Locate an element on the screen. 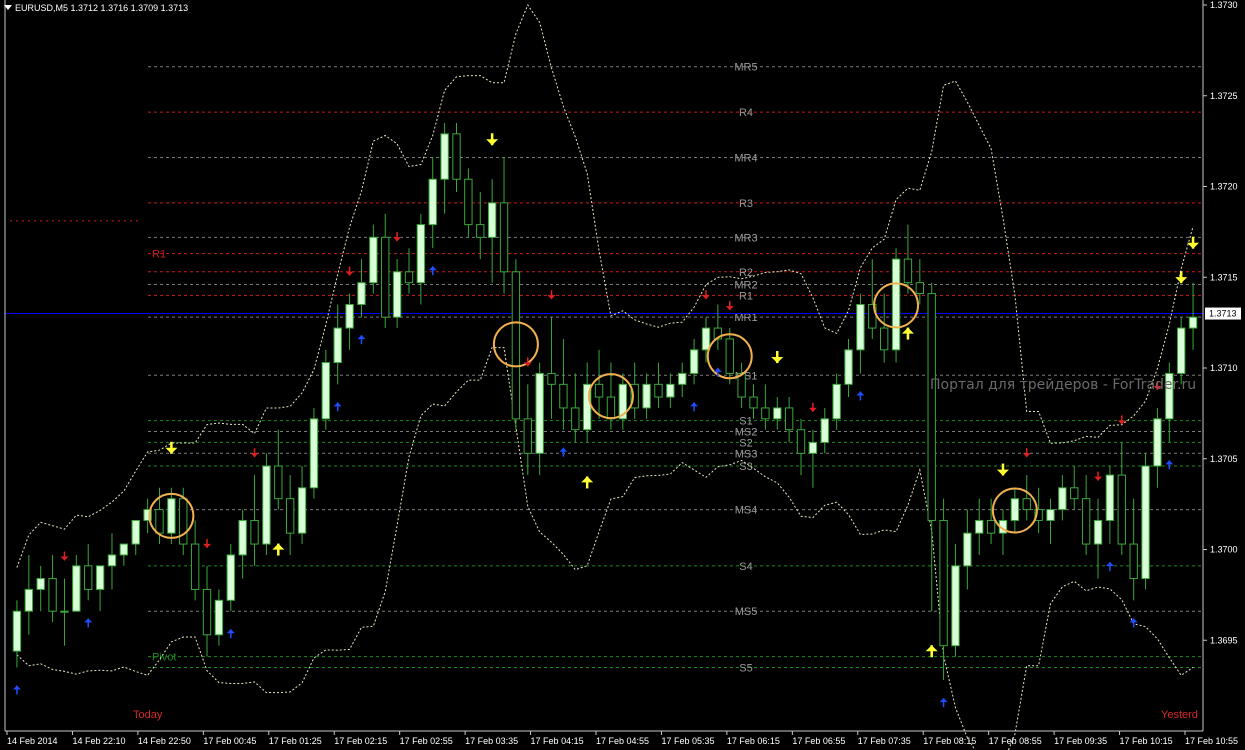  x-tick-label: 17 Feb 02:15 is located at coordinates (360, 741).